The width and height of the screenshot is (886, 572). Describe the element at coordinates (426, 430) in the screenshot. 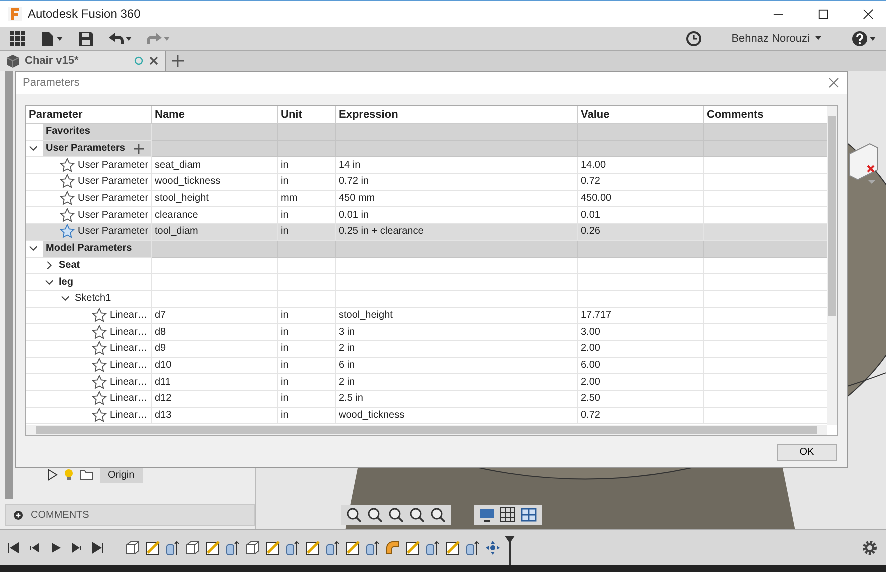

I see `horizontal-scrollbar` at that location.